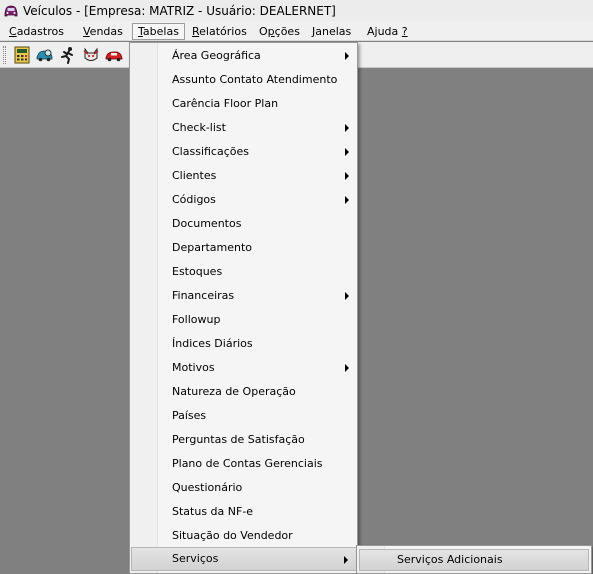 This screenshot has width=593, height=574. I want to click on menu-item-carencia-floor-plan: Carência Floor Plan, so click(244, 104).